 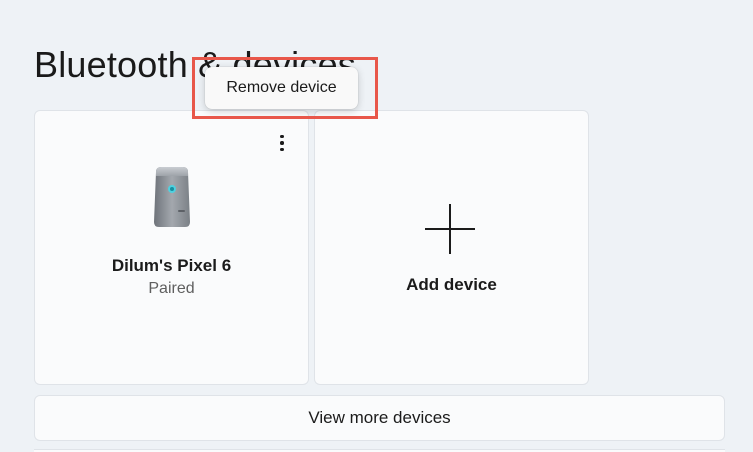 I want to click on device-name: Dilum's Pixel 6, so click(x=171, y=265).